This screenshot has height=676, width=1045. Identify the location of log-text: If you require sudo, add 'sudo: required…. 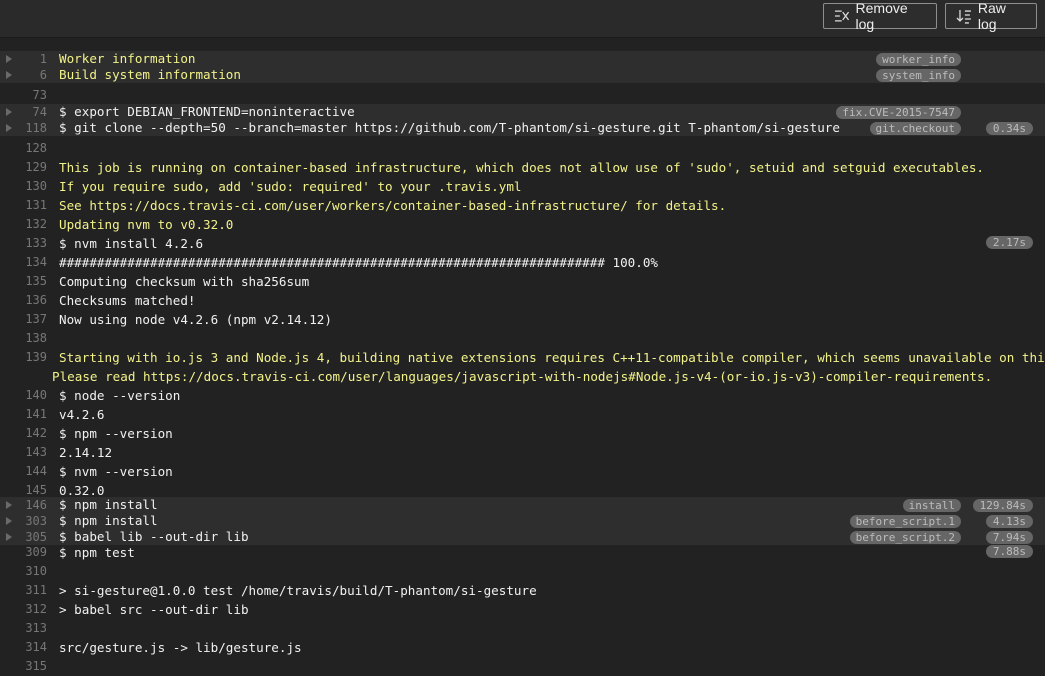
(290, 186).